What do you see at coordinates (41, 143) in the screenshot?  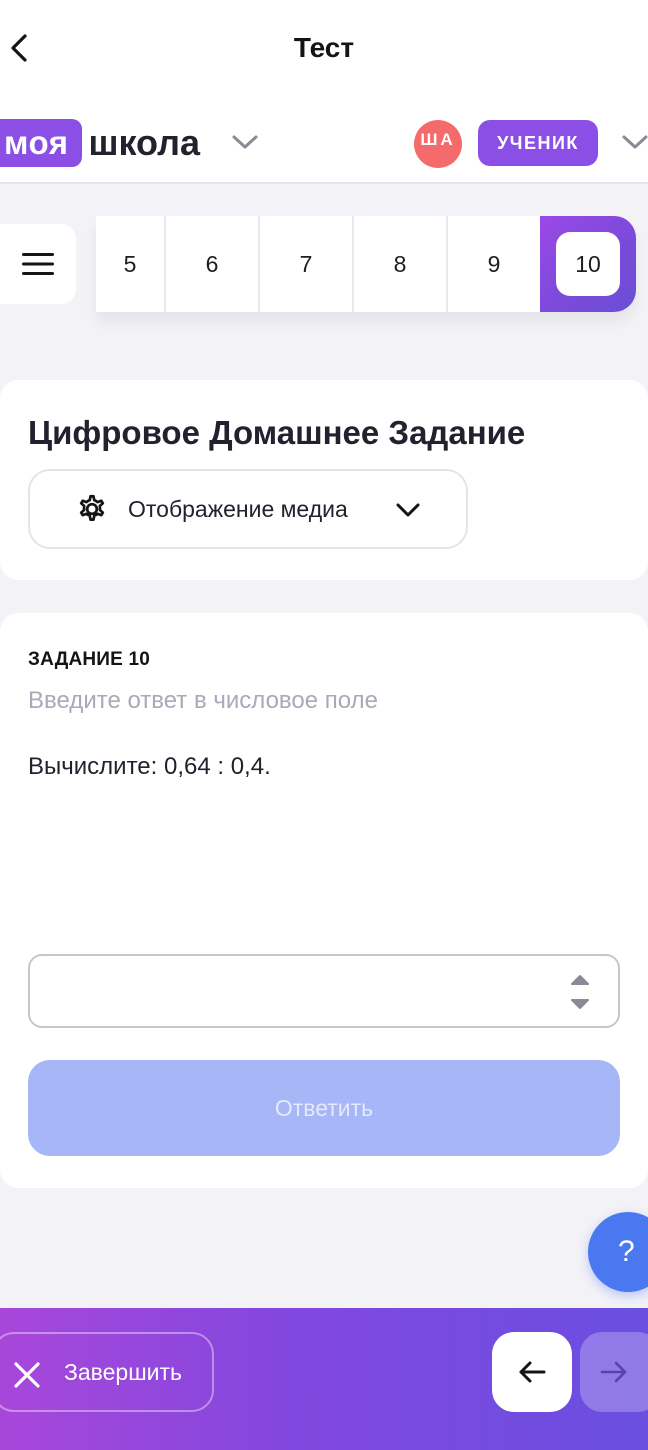 I see `logo-moya: моя` at bounding box center [41, 143].